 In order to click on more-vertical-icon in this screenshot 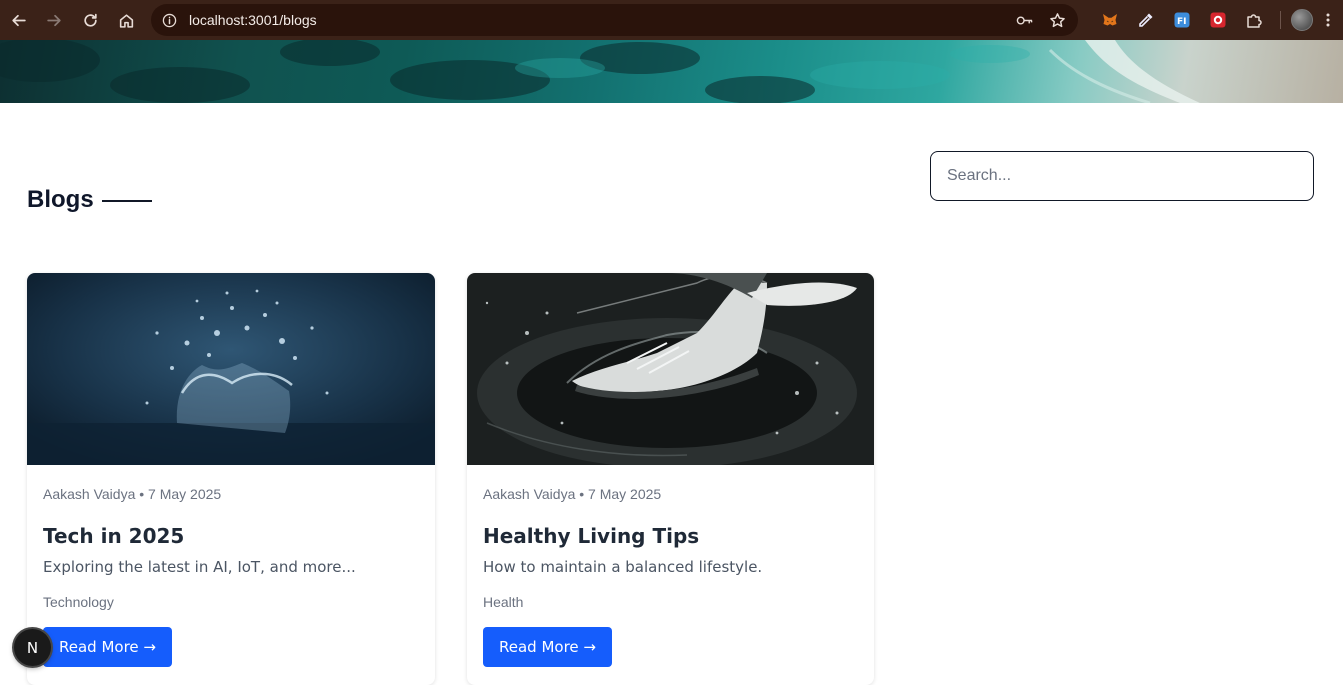, I will do `click(1328, 20)`.